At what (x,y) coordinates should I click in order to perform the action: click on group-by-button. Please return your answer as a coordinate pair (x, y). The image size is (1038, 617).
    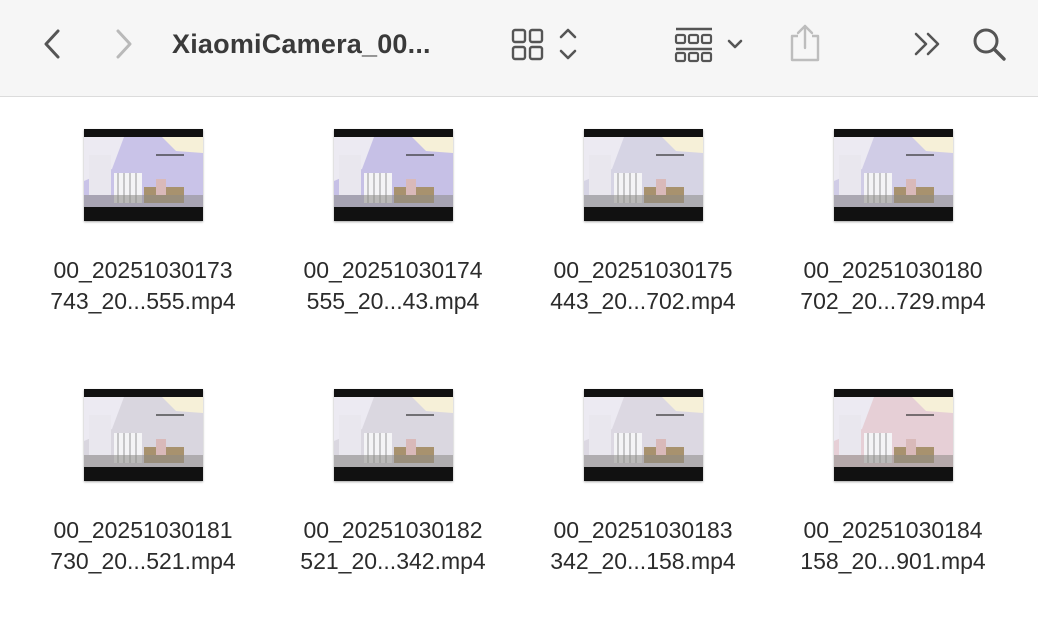
    Looking at the image, I should click on (710, 44).